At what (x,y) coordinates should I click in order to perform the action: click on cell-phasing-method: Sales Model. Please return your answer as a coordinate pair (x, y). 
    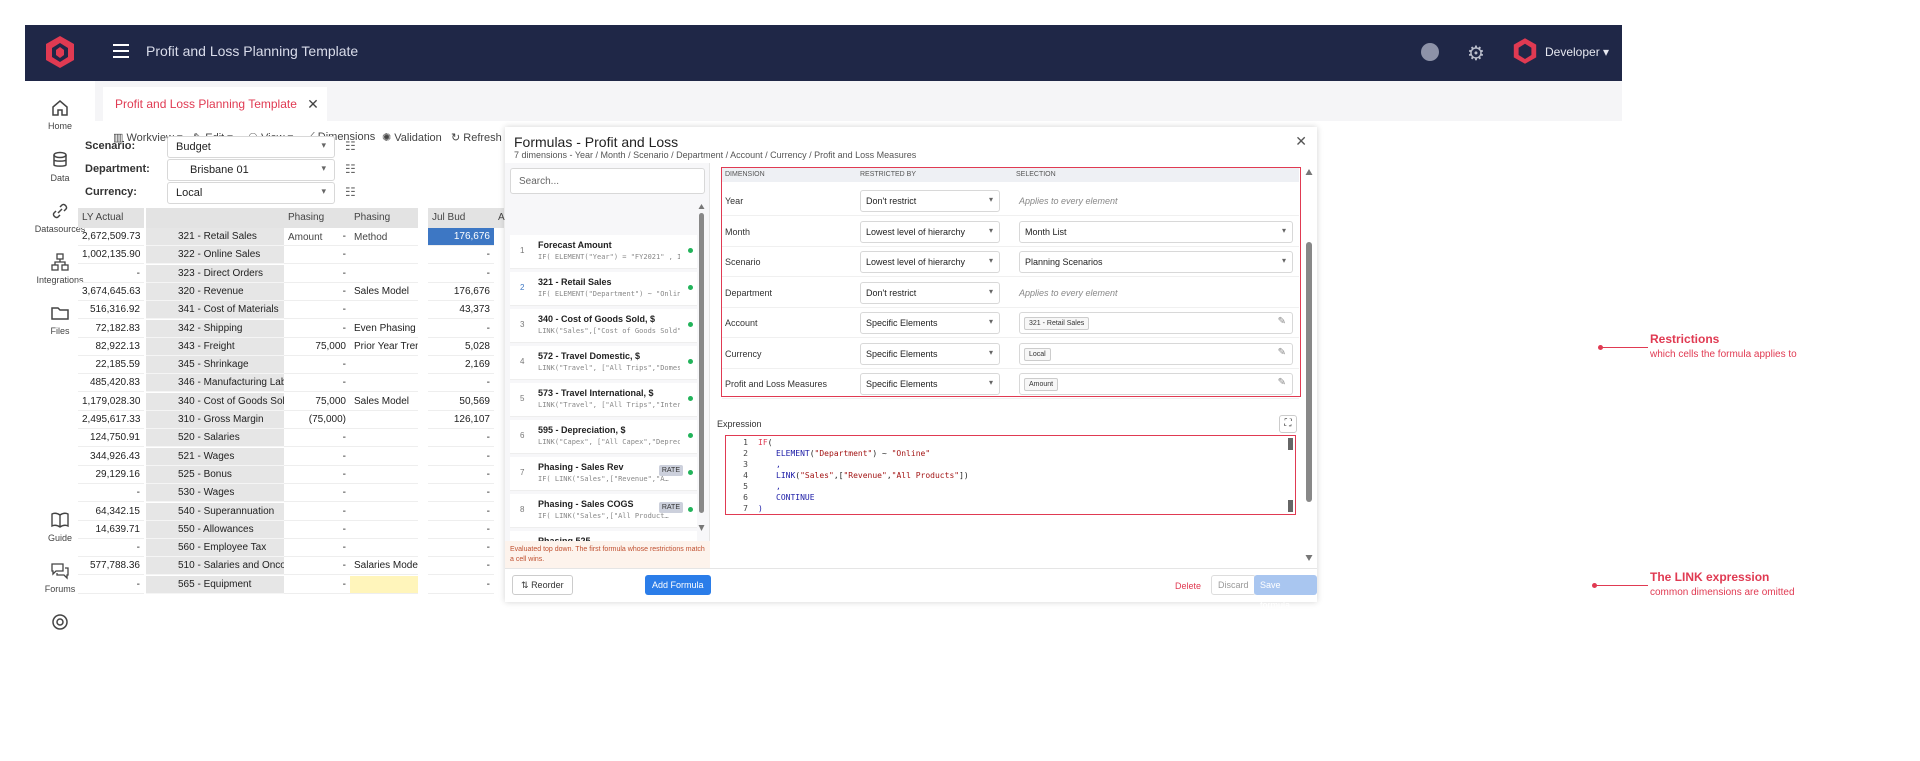
    Looking at the image, I should click on (384, 402).